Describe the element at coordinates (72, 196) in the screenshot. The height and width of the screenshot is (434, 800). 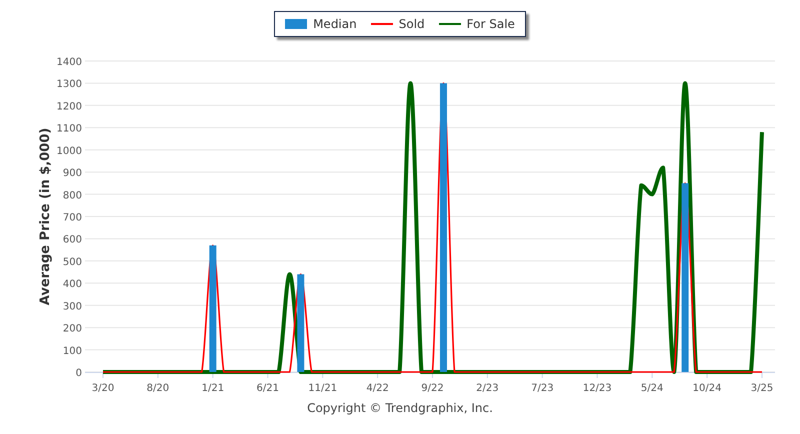
I see `y-tick-label: 800` at that location.